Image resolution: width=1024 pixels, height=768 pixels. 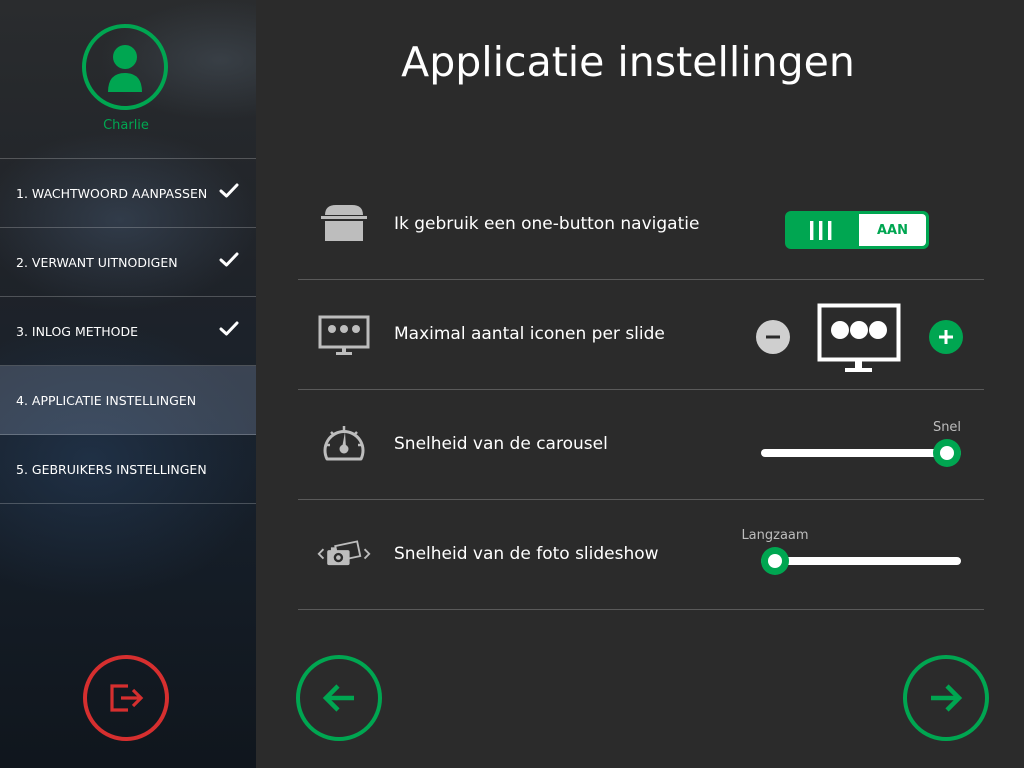 What do you see at coordinates (344, 553) in the screenshot?
I see `photo-slideshow-icon` at bounding box center [344, 553].